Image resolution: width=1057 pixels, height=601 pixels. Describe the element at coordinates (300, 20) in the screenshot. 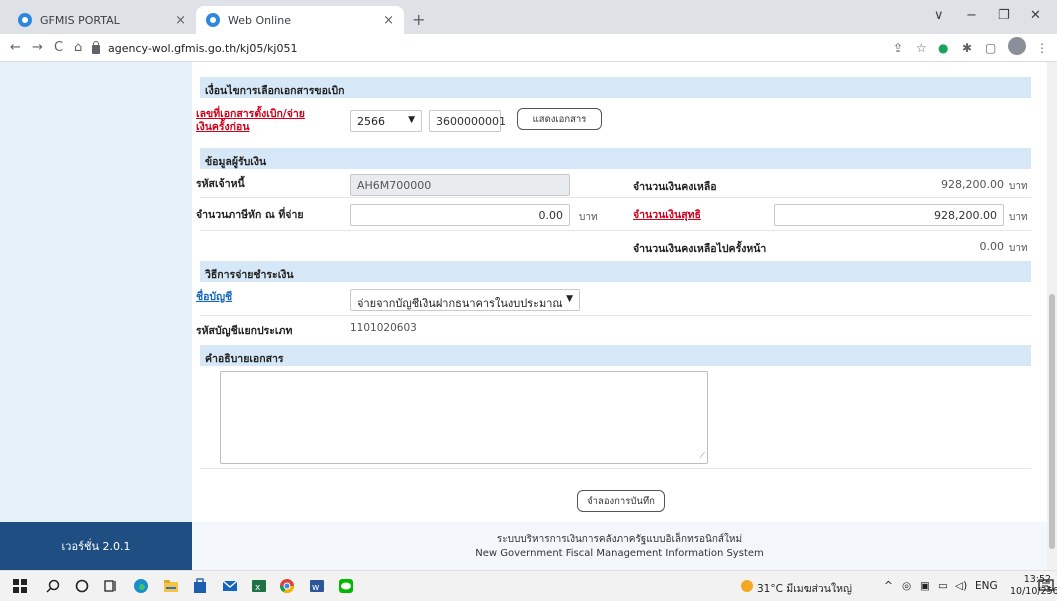

I see `tab-web-online: Web Online ×` at that location.